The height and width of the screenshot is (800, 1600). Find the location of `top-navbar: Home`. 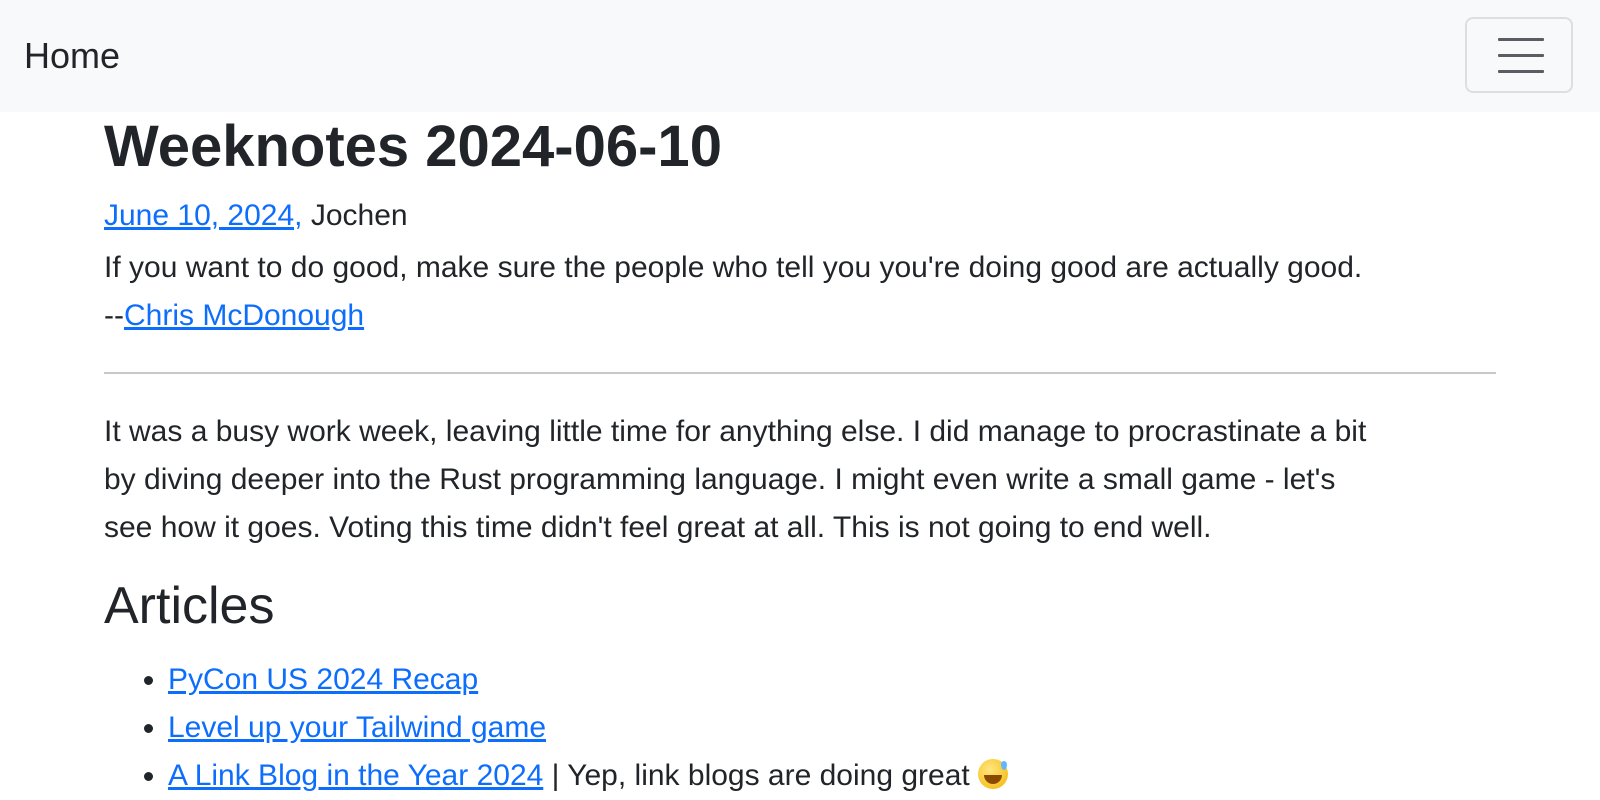

top-navbar: Home is located at coordinates (800, 56).